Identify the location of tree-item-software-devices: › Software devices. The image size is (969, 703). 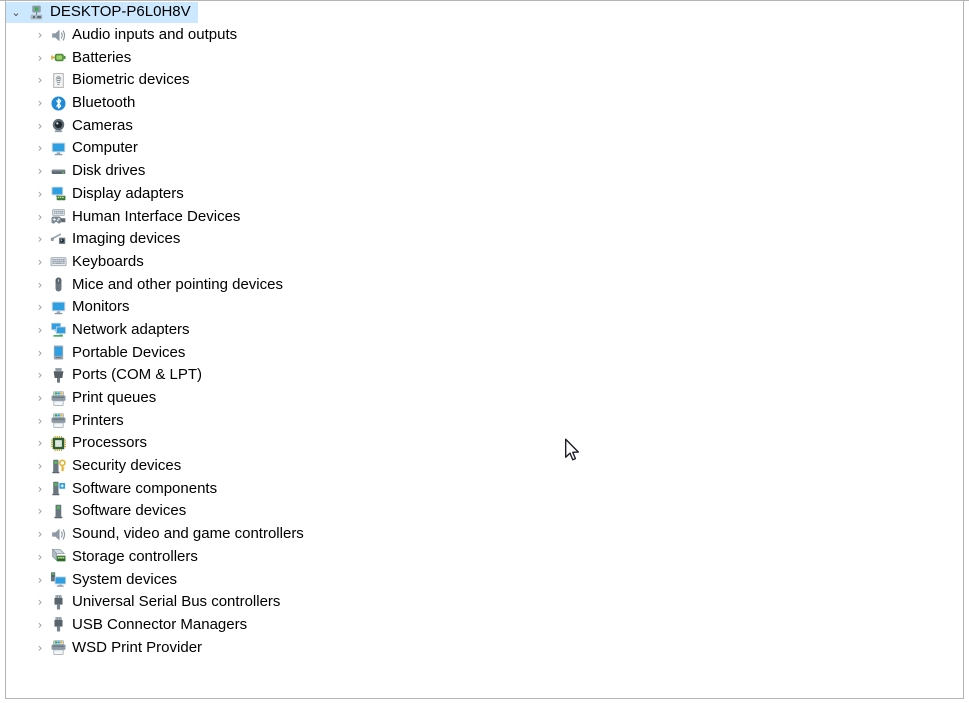
(484, 511).